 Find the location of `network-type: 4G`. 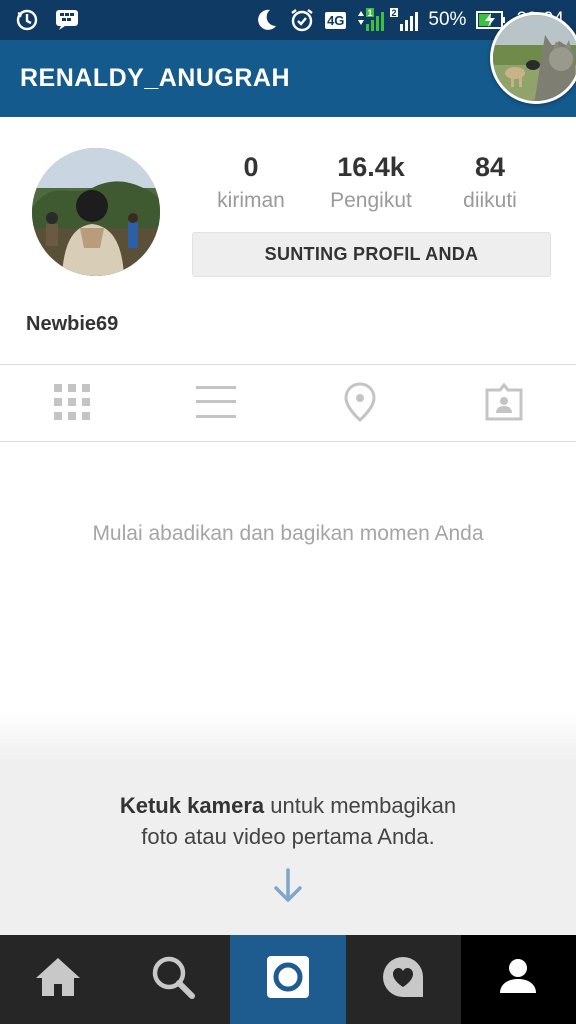

network-type: 4G is located at coordinates (336, 20).